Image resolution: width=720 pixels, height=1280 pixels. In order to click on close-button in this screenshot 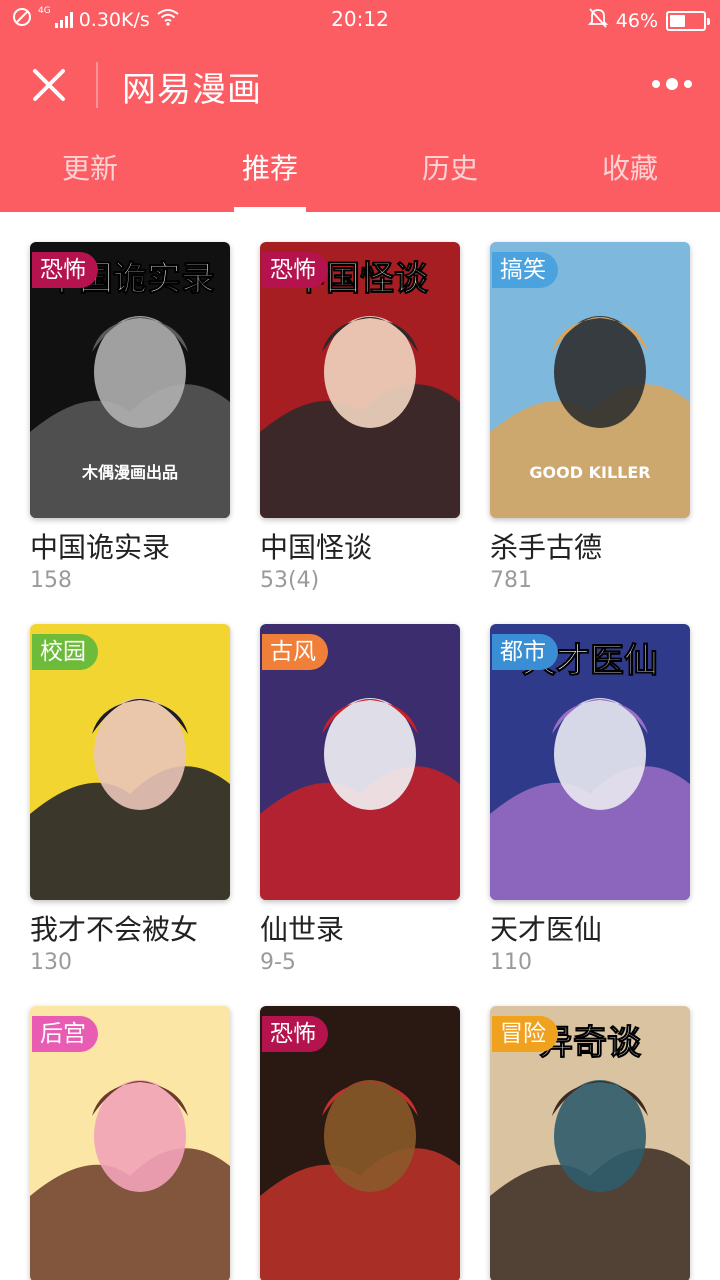, I will do `click(49, 85)`.